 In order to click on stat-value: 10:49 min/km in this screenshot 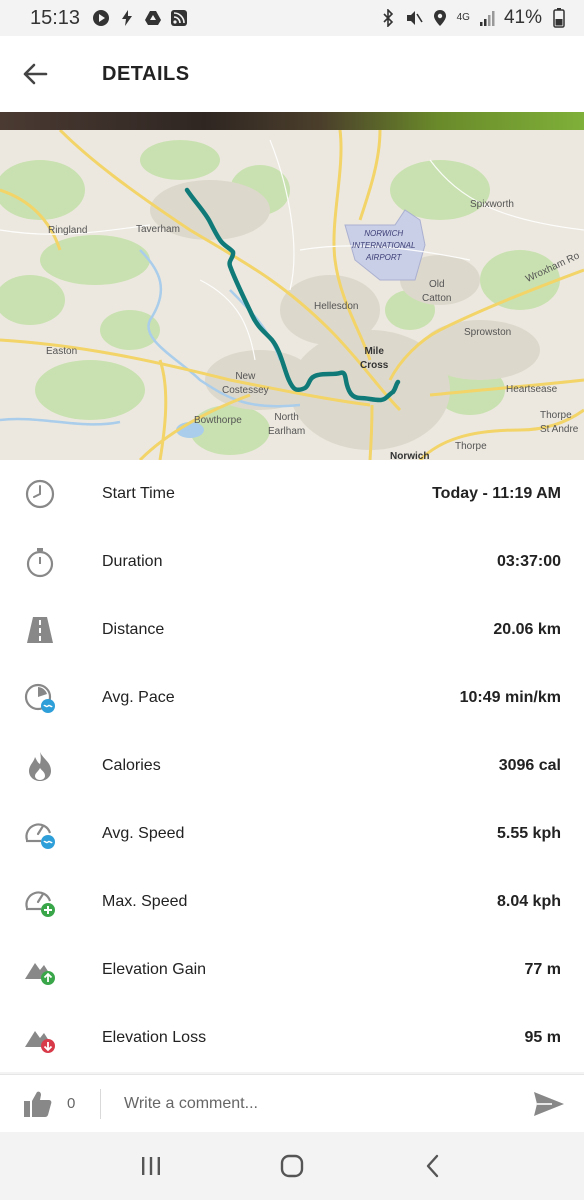, I will do `click(510, 697)`.